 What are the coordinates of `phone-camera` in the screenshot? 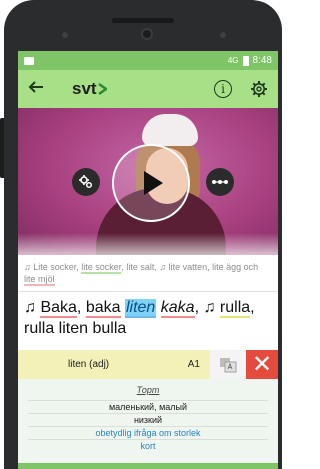 It's located at (147, 34).